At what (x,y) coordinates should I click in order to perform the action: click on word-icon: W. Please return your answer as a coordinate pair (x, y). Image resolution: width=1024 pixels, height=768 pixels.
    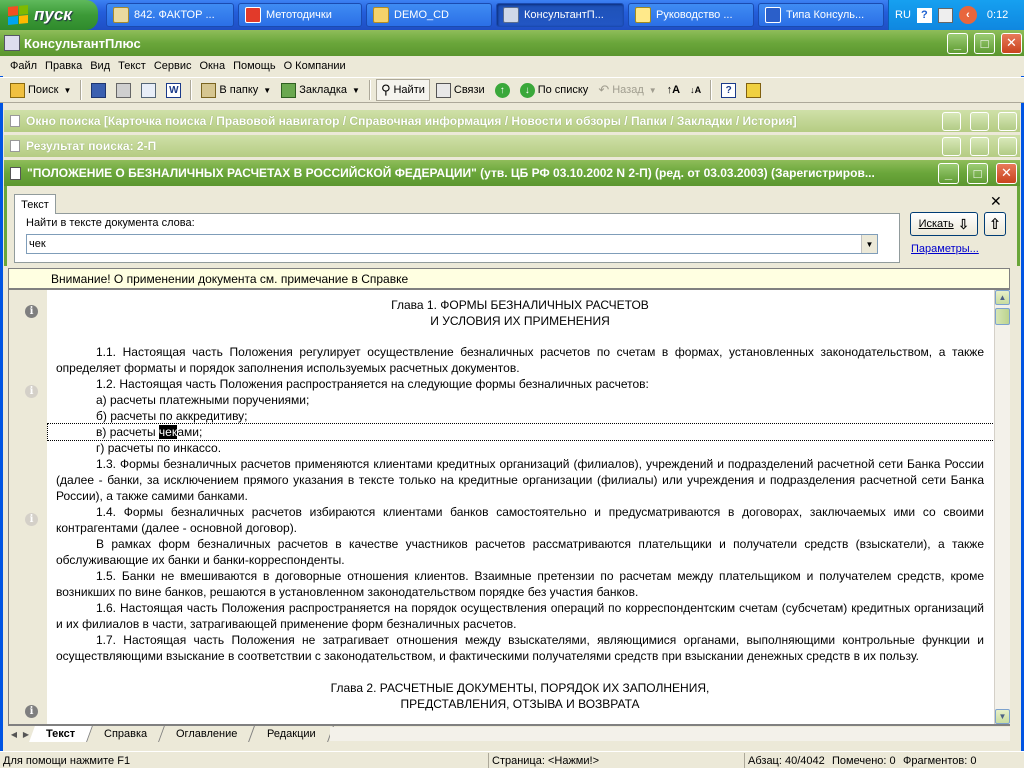
    Looking at the image, I should click on (174, 90).